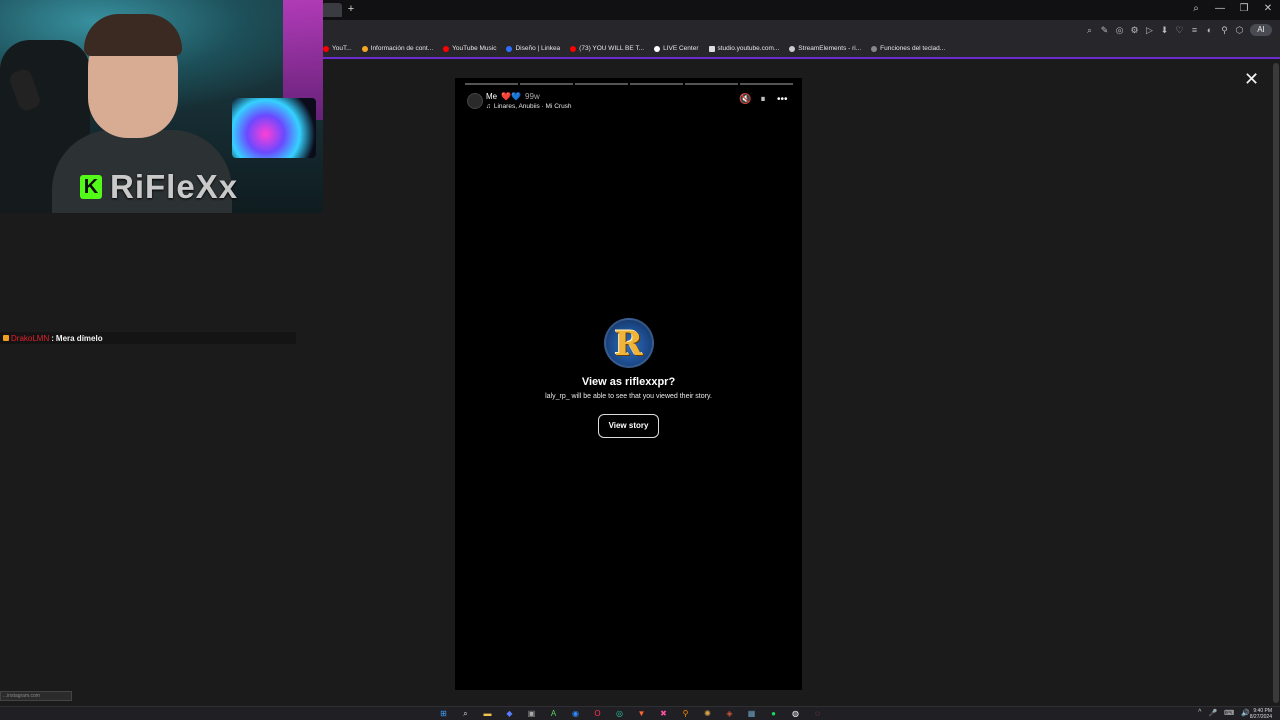 The height and width of the screenshot is (720, 1280). What do you see at coordinates (630, 714) in the screenshot?
I see `taskbar-apps: ⊞ ⌕ ▬ ◆ ▣ A ◉ O ◎ ▼ ✖ ⚲ ✺ ◈ ▦ ● ◍ ◌` at bounding box center [630, 714].